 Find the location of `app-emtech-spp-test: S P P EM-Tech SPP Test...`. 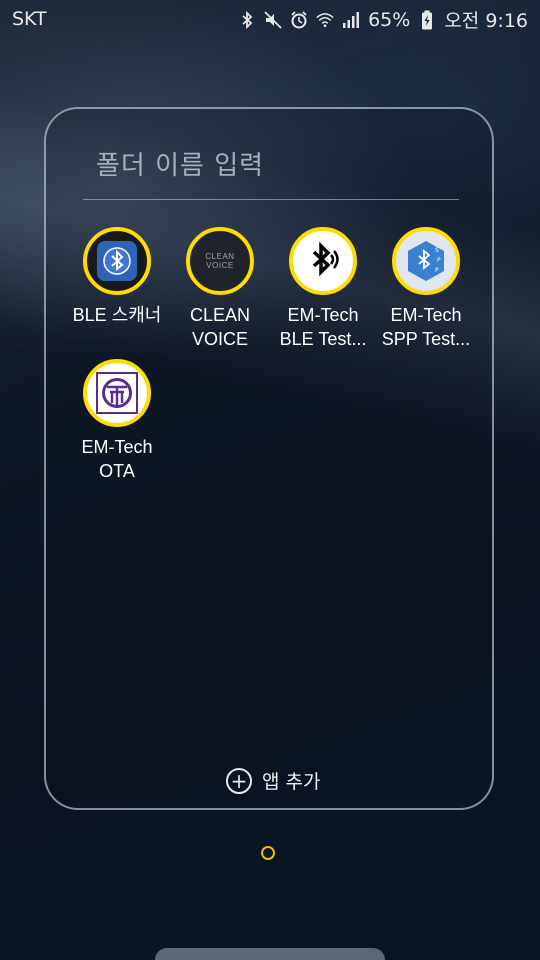

app-emtech-spp-test: S P P EM-Tech SPP Test... is located at coordinates (426, 289).